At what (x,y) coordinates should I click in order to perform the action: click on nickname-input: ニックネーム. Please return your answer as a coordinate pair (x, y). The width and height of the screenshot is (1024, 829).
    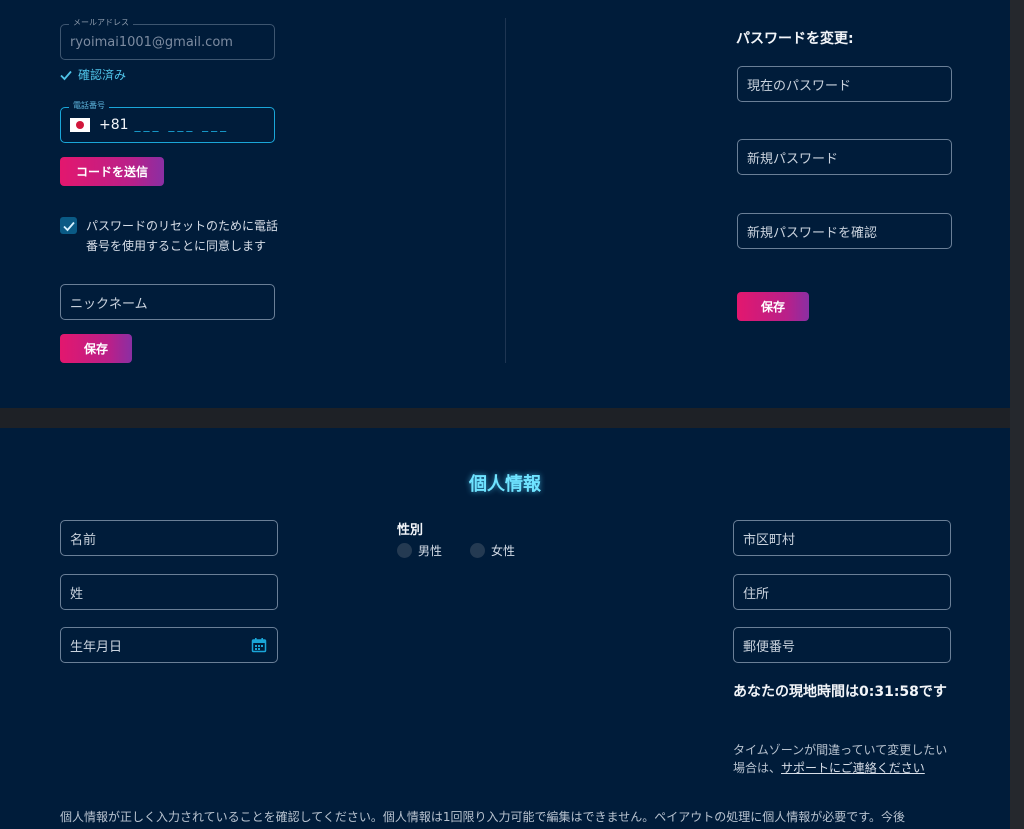
    Looking at the image, I should click on (167, 302).